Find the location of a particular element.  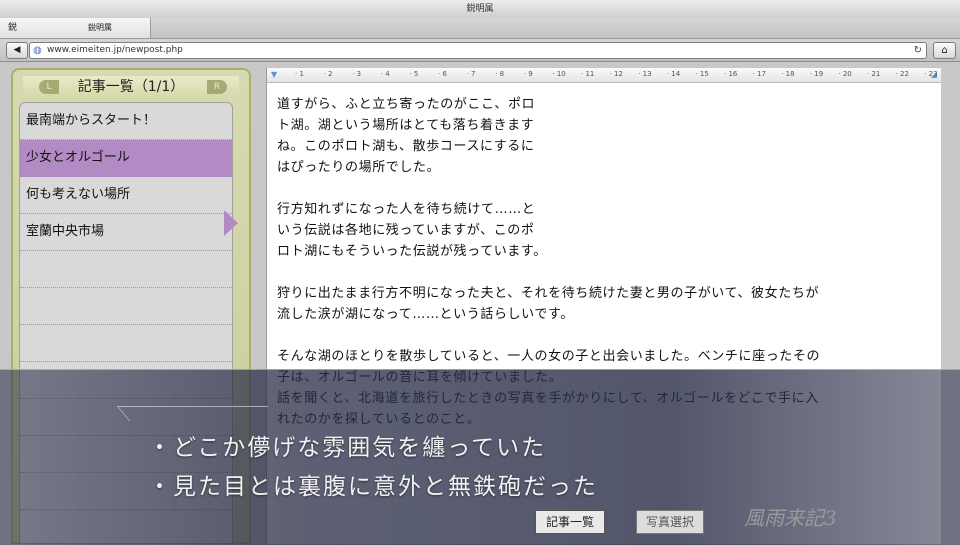

list-item-label: 最南端からスタート！ is located at coordinates (91, 120).